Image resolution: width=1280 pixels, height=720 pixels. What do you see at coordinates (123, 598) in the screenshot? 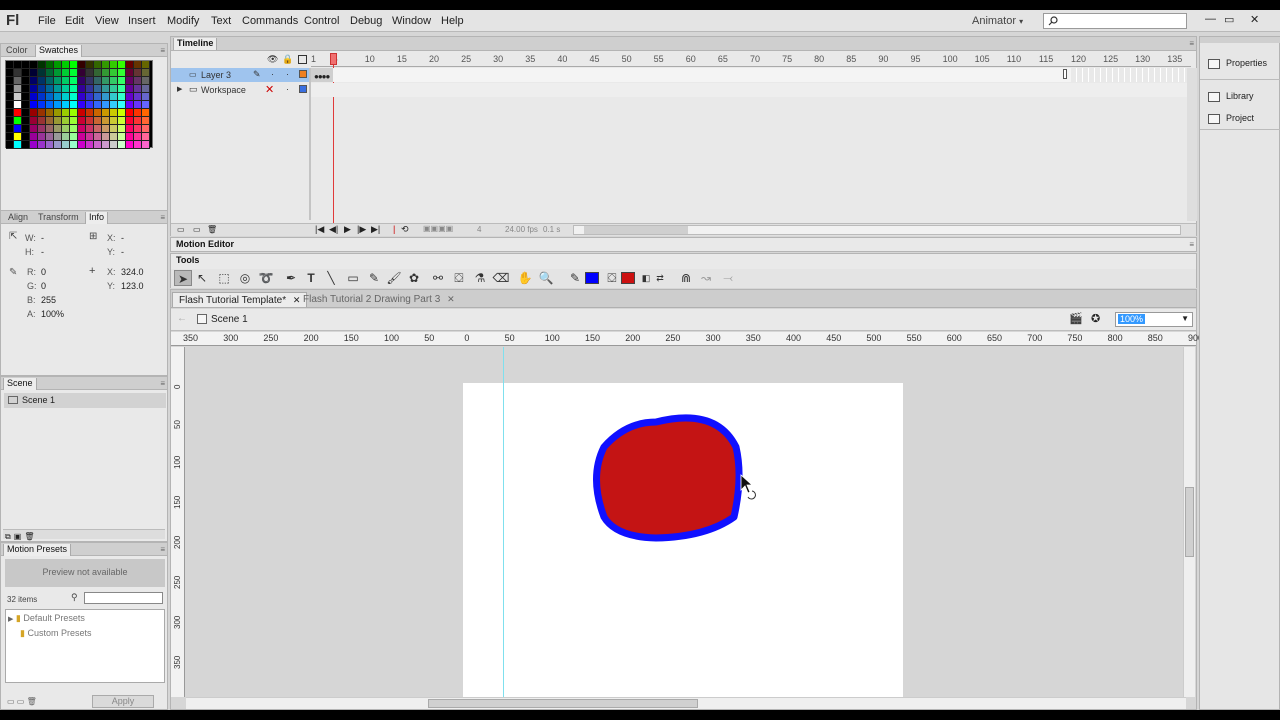
I see `preset-search-input` at bounding box center [123, 598].